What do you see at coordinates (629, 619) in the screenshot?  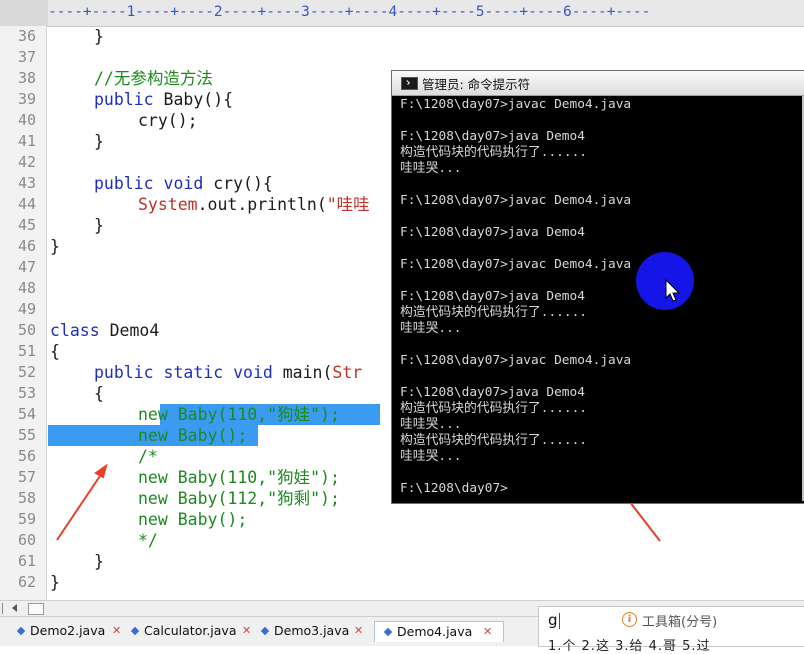 I see `toolbox-icon: i` at bounding box center [629, 619].